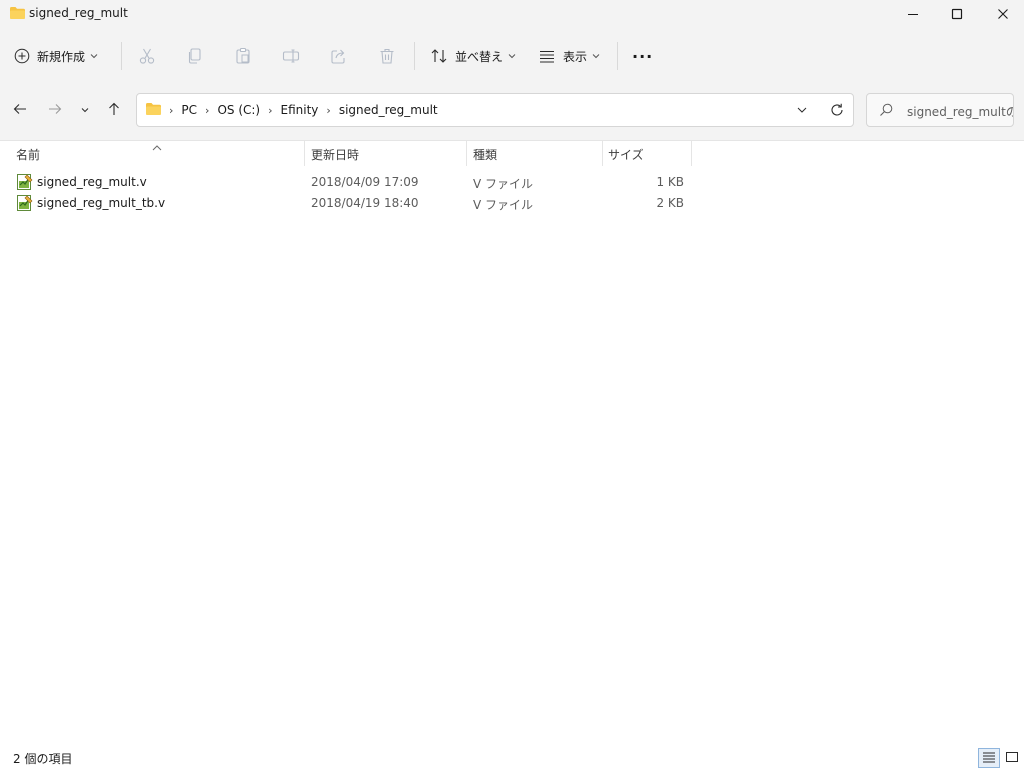 This screenshot has width=1024, height=768. What do you see at coordinates (101, 203) in the screenshot?
I see `file-name: signed_reg_mult_tb.v` at bounding box center [101, 203].